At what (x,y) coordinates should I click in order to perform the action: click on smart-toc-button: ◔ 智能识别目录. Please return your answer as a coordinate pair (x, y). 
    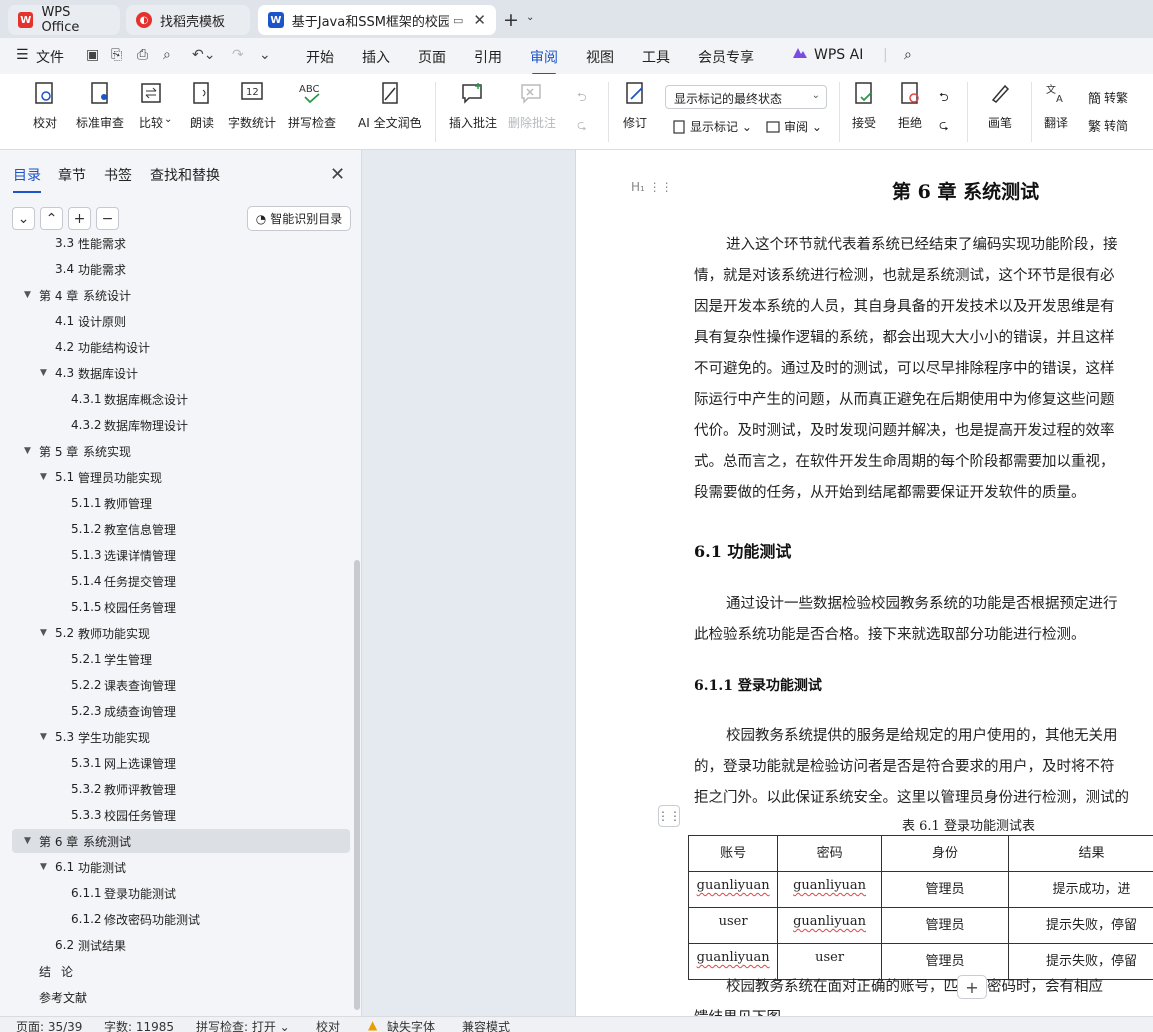
    Looking at the image, I should click on (299, 218).